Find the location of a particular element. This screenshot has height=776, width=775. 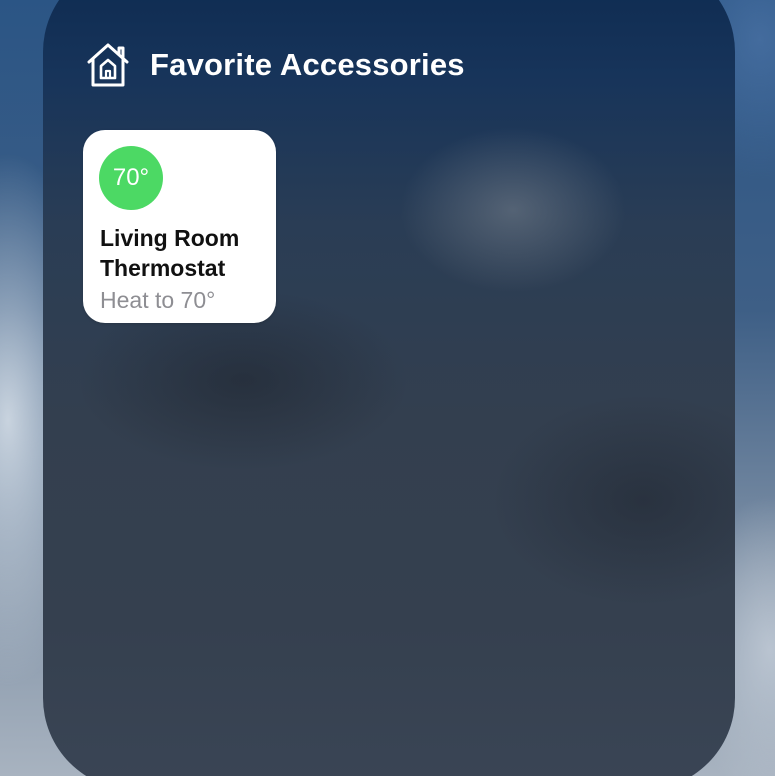

temperature-value: 70° is located at coordinates (131, 177).